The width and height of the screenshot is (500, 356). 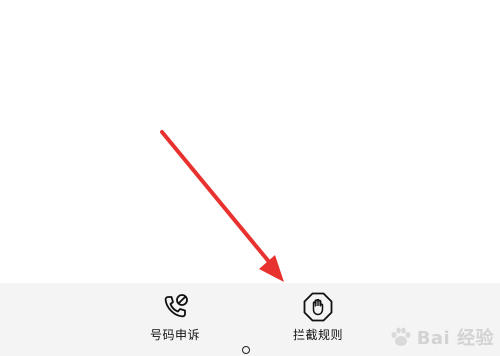 I want to click on home-circle-icon, so click(x=246, y=350).